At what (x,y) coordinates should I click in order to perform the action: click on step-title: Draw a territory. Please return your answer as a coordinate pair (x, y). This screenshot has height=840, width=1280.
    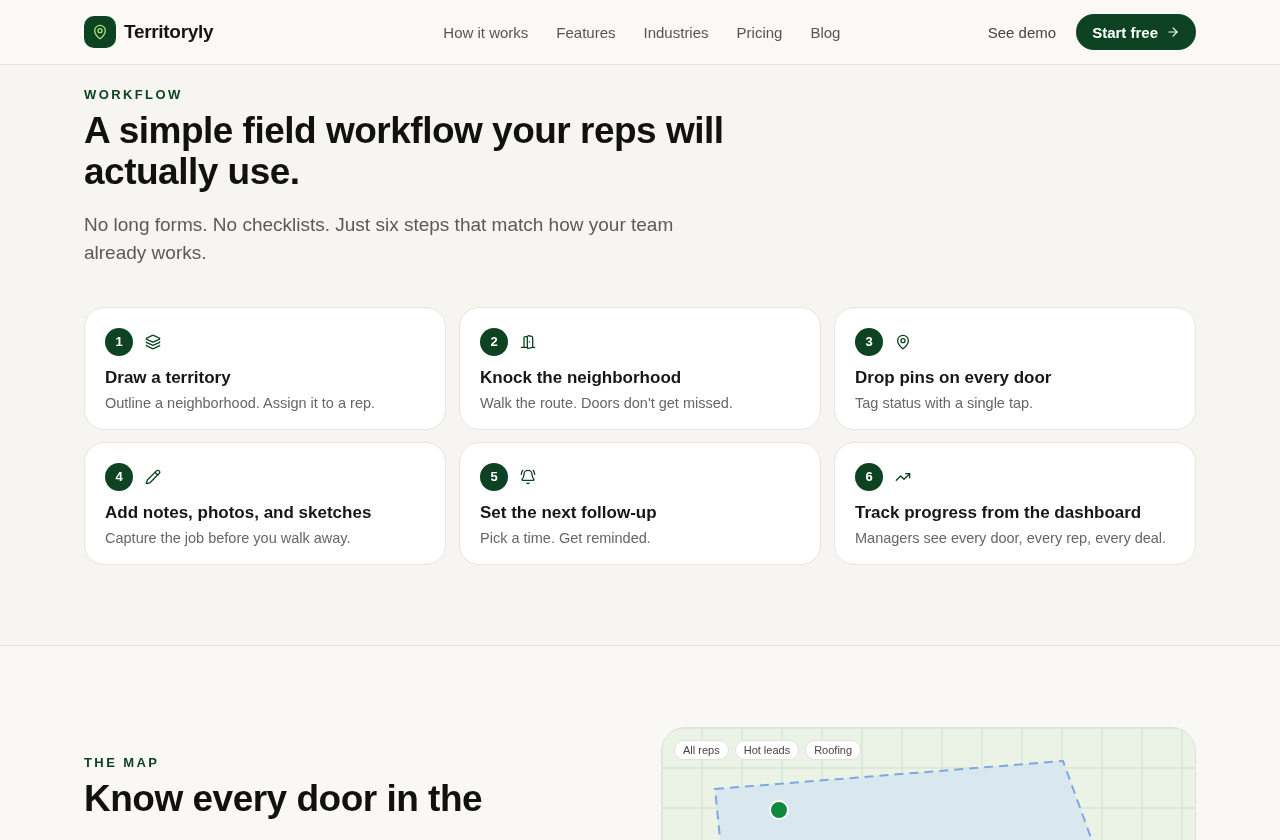
    Looking at the image, I should click on (168, 377).